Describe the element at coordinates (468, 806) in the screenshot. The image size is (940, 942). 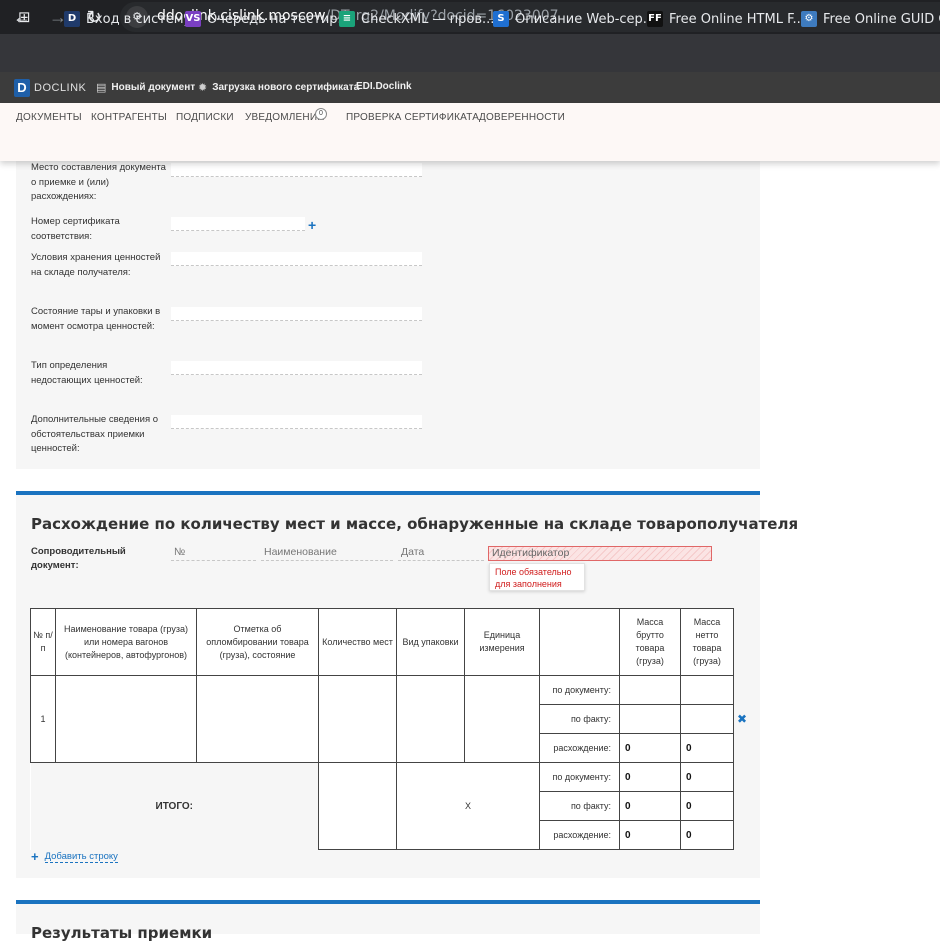
I see `total-x-cell: X` at that location.